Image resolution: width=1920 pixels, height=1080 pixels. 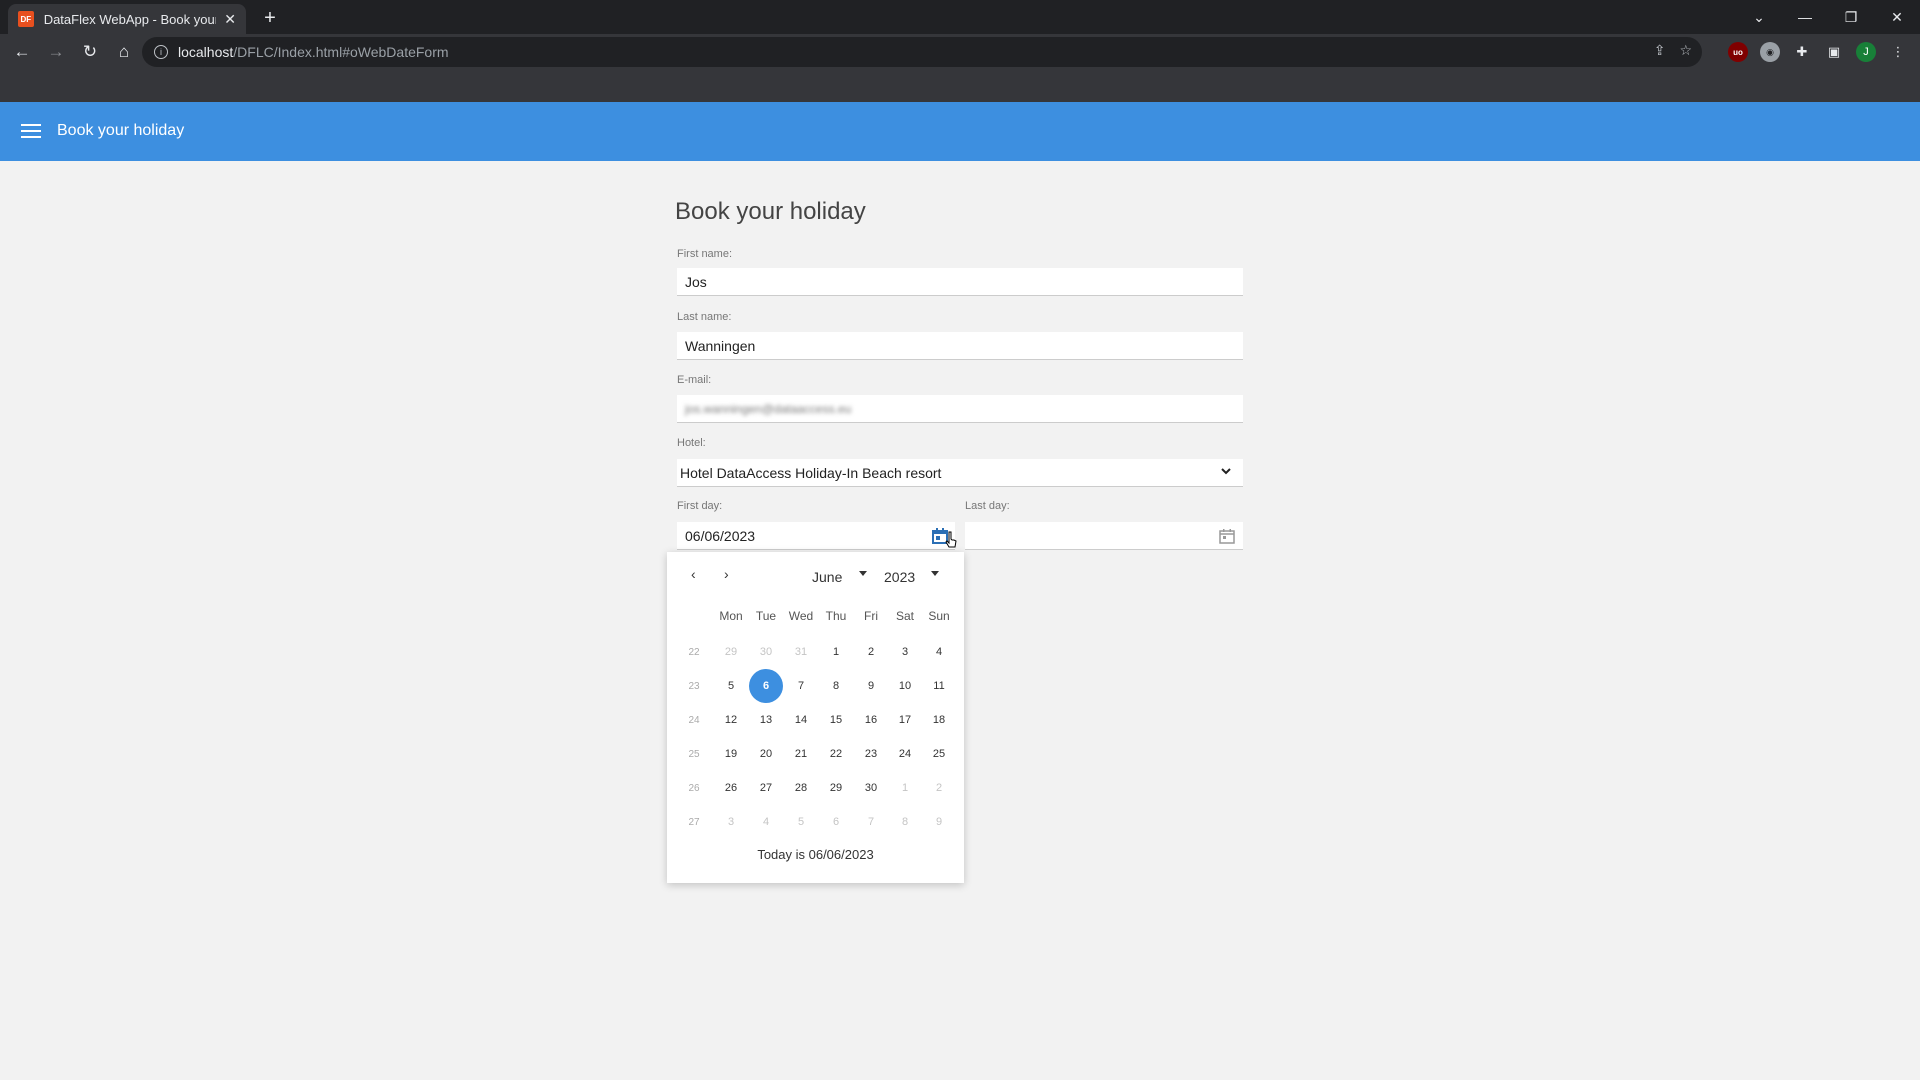 What do you see at coordinates (770, 211) in the screenshot?
I see `page-title: Book your holiday` at bounding box center [770, 211].